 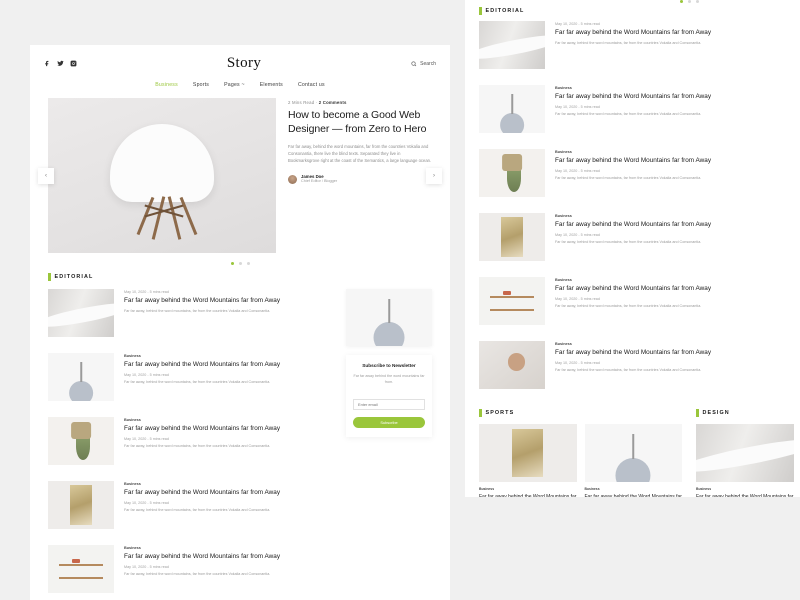 What do you see at coordinates (697, 413) in the screenshot?
I see `section-accent-bar` at bounding box center [697, 413].